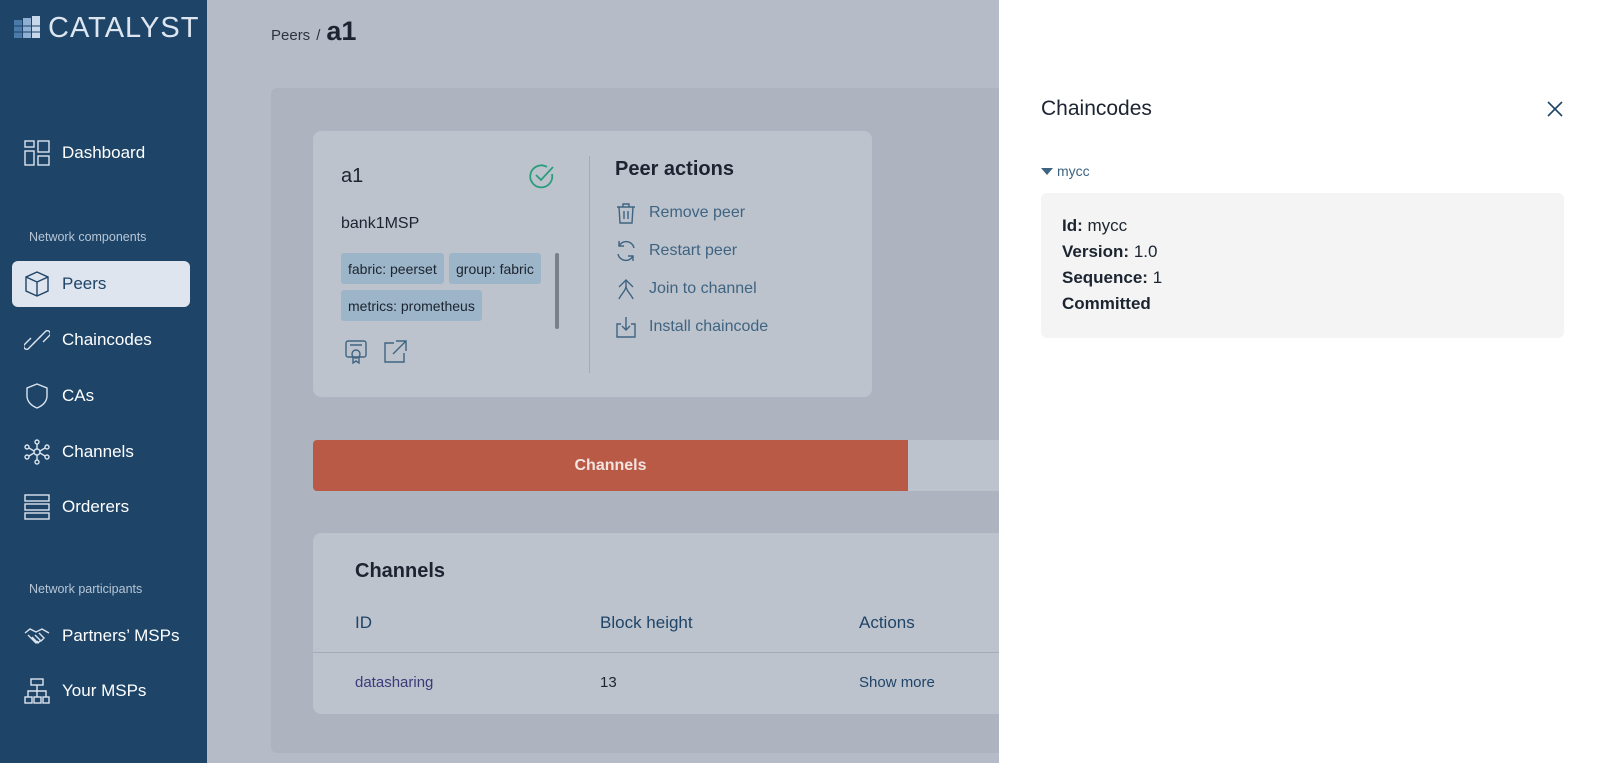  What do you see at coordinates (107, 339) in the screenshot?
I see `sidebar-item-label: Chaincodes` at bounding box center [107, 339].